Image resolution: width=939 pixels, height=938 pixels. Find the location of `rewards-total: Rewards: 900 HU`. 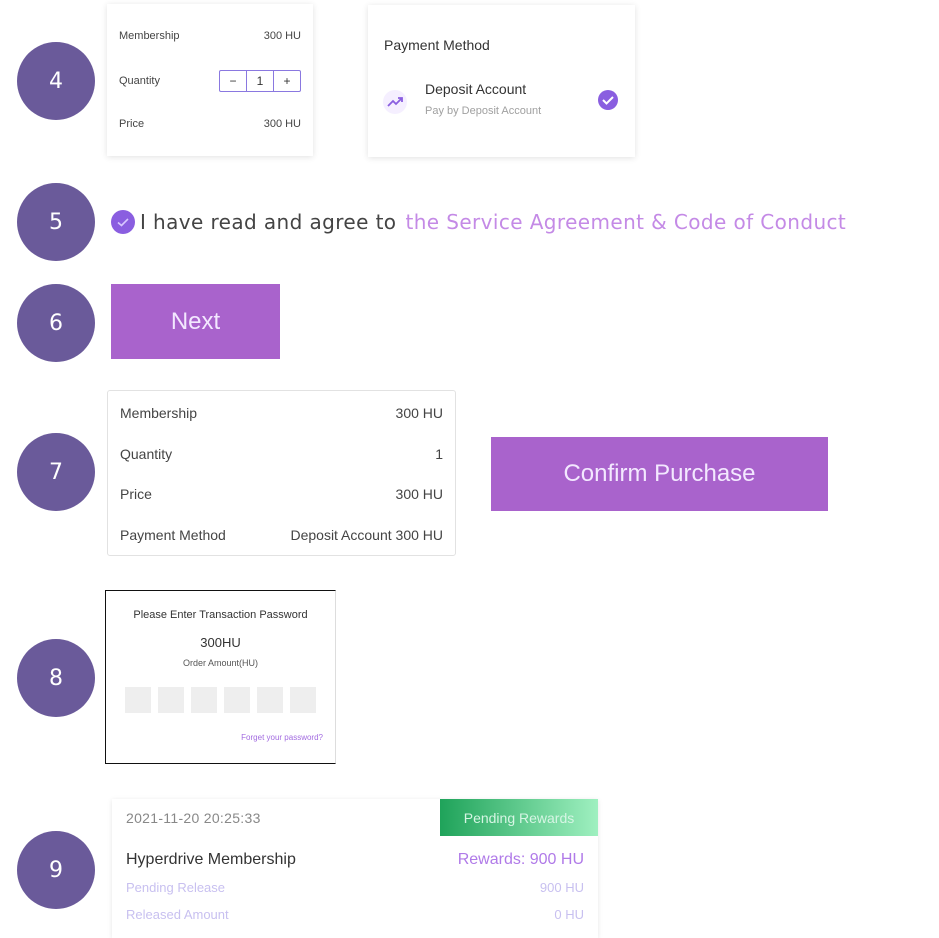

rewards-total: Rewards: 900 HU is located at coordinates (520, 859).